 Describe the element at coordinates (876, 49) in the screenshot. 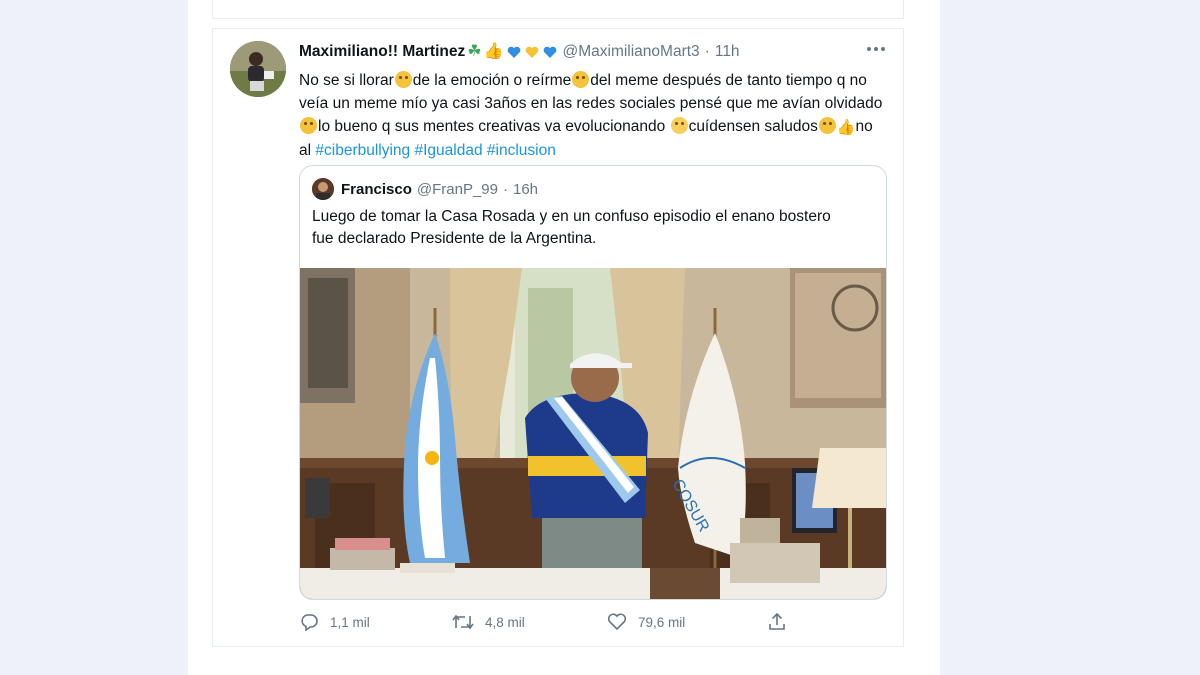

I see `more-options-icon` at that location.